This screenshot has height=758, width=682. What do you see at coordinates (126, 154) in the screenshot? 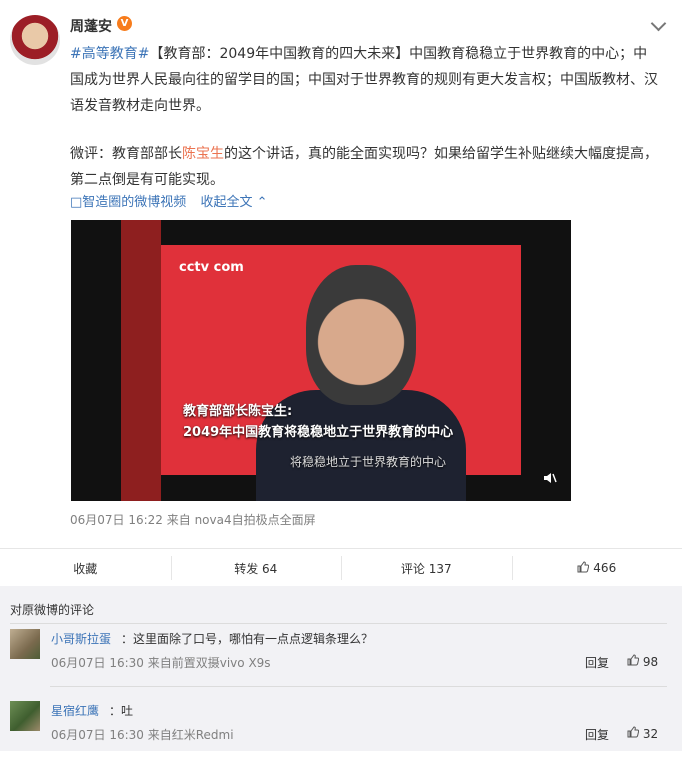
I see `comment-prefix: 微评：教育部部长` at bounding box center [126, 154].